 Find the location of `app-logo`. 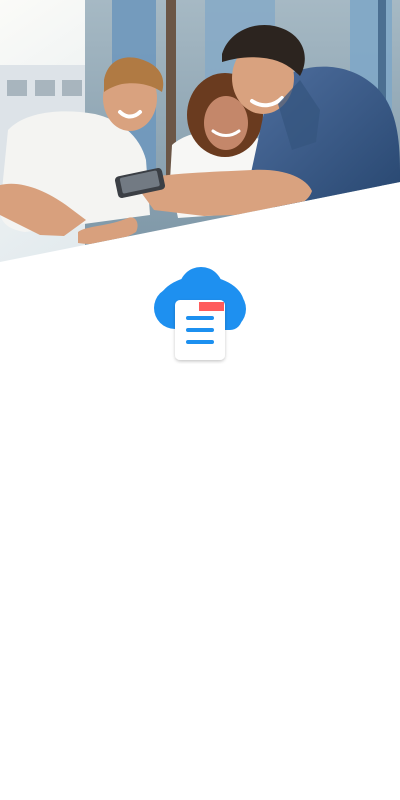

app-logo is located at coordinates (201, 315).